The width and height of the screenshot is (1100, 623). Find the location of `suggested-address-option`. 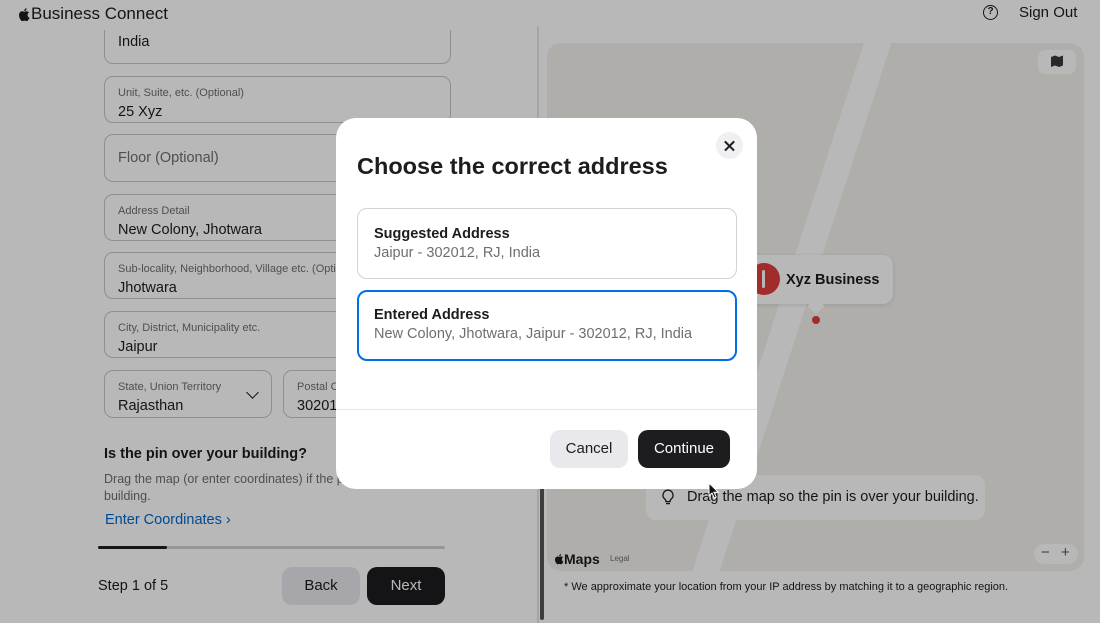

suggested-address-option is located at coordinates (547, 243).